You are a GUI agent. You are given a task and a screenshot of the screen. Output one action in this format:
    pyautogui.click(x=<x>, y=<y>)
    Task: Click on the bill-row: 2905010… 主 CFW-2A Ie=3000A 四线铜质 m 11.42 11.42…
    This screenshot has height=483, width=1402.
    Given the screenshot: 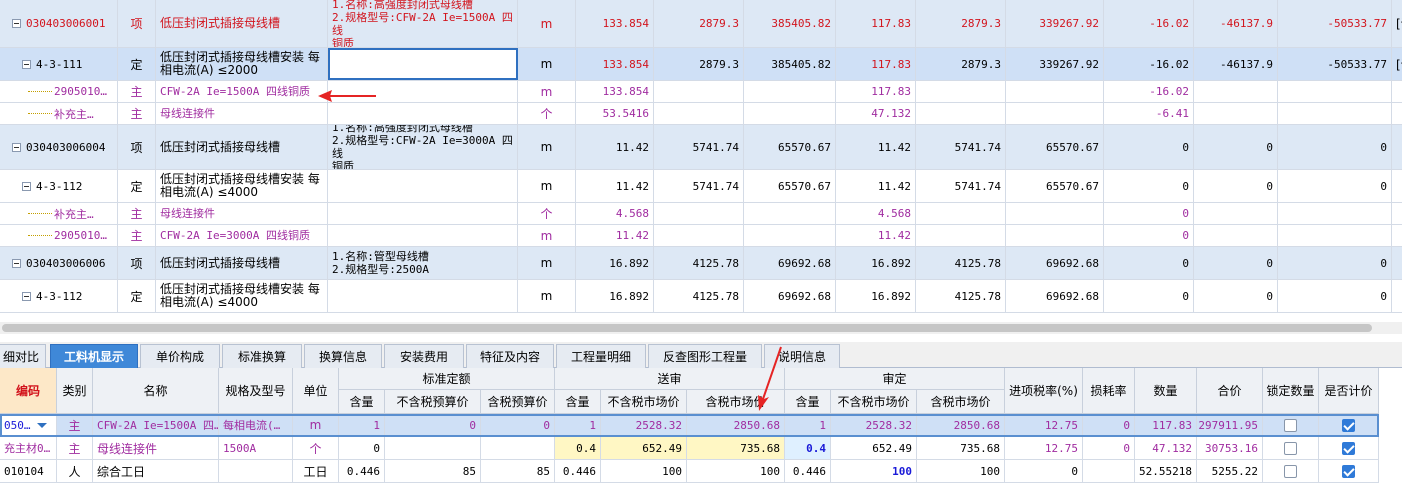 What is the action you would take?
    pyautogui.click(x=701, y=236)
    